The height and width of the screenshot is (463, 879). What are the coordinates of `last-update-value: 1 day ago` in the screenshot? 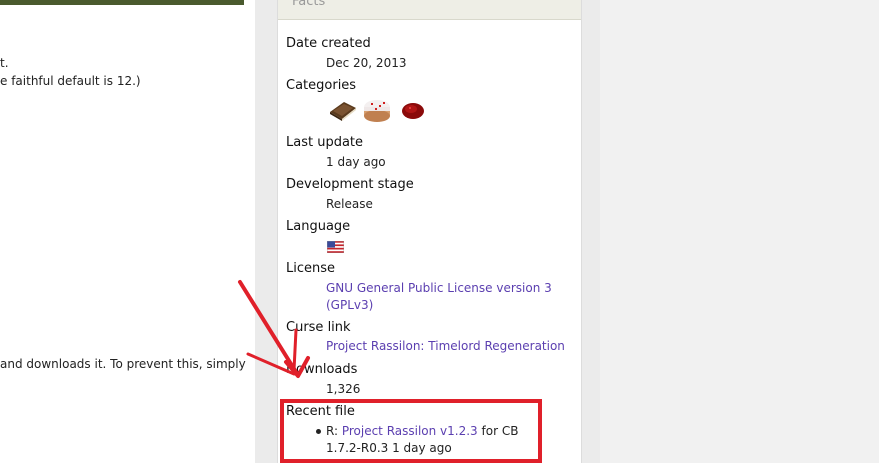 It's located at (356, 162).